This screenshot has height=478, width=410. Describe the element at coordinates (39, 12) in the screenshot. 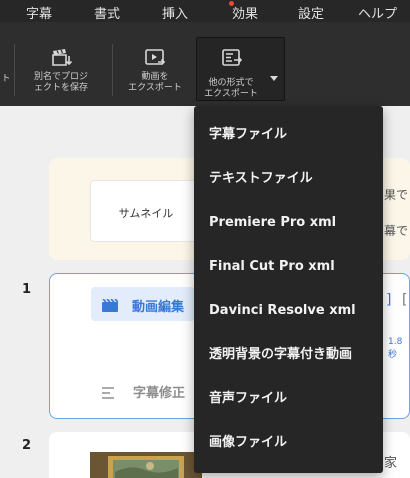

I see `menu-subtitles: 字幕` at that location.